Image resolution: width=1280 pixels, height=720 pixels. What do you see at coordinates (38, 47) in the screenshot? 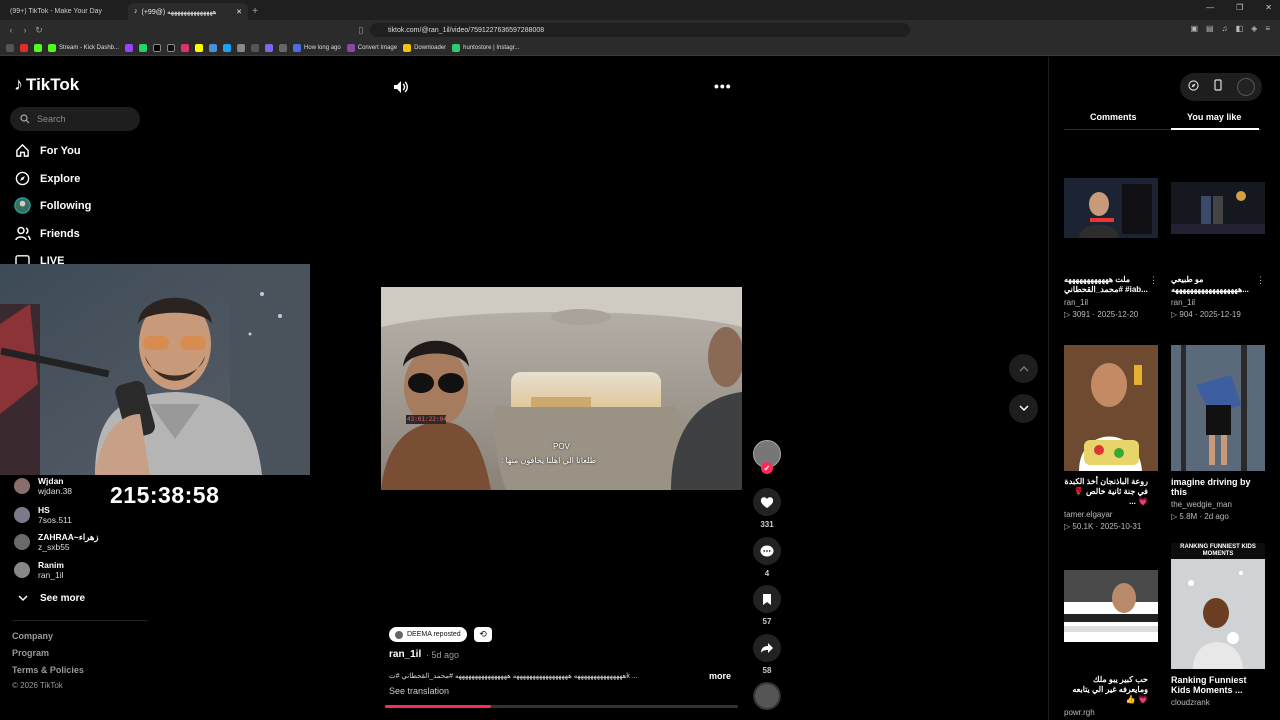
I see `kick-icon` at bounding box center [38, 47].